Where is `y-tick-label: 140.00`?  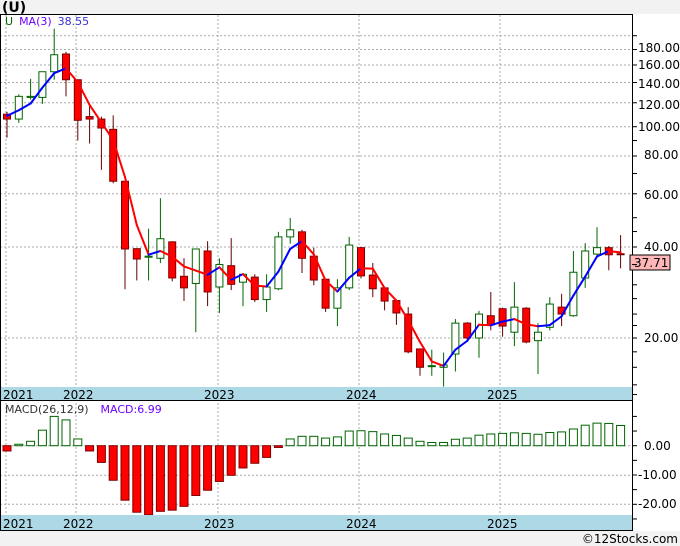
y-tick-label: 140.00 is located at coordinates (659, 84).